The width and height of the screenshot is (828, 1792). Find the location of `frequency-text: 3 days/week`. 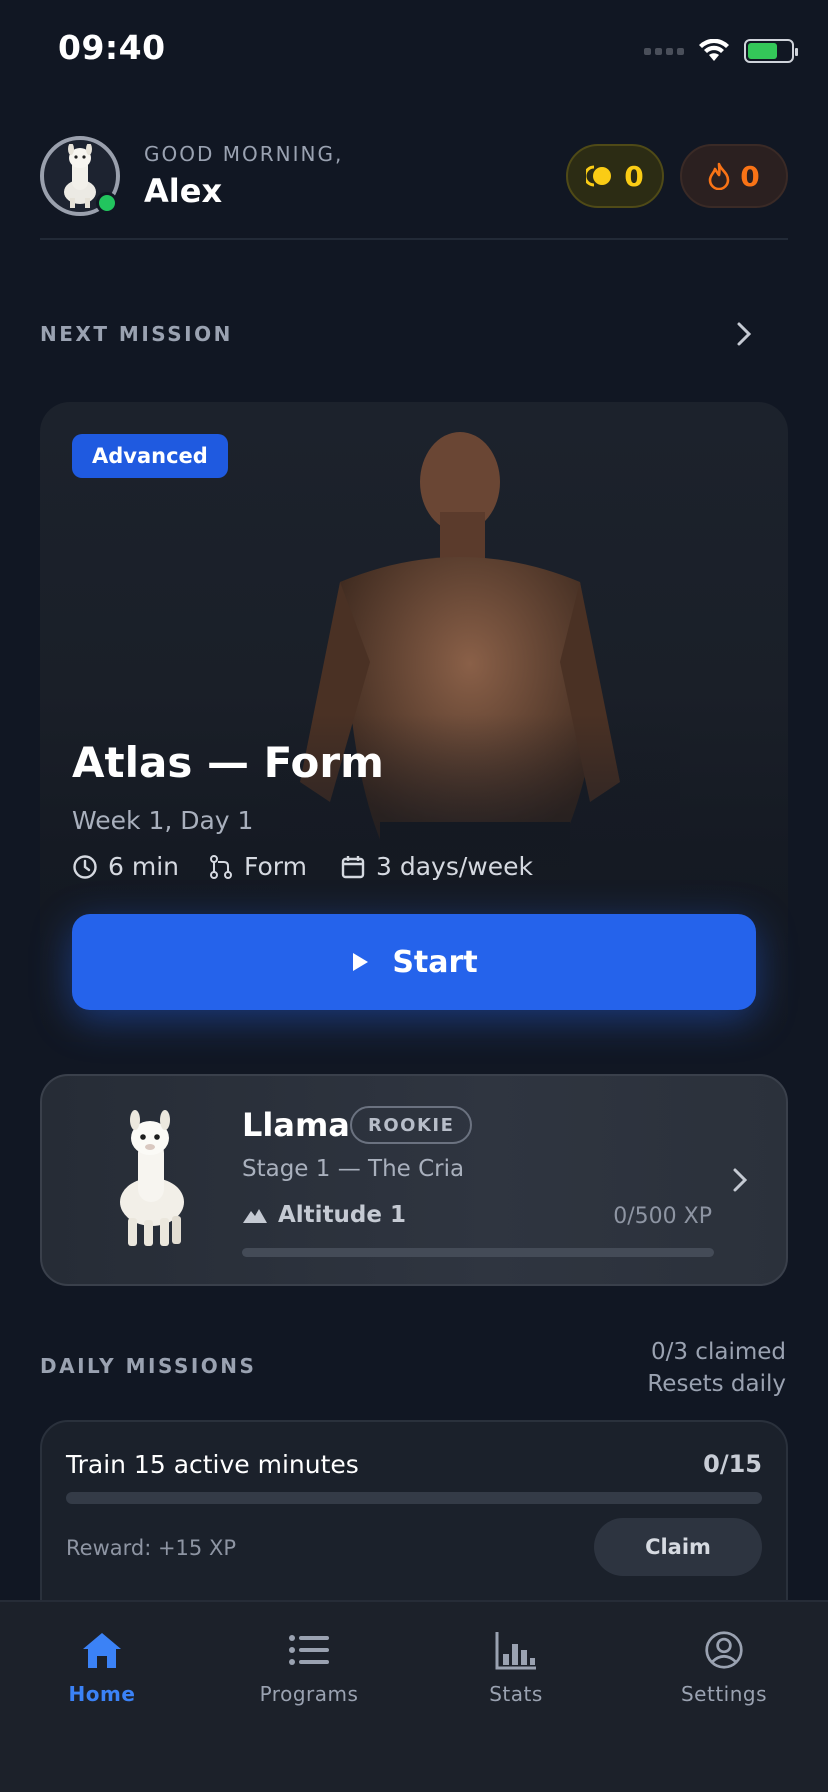

frequency-text: 3 days/week is located at coordinates (454, 866).